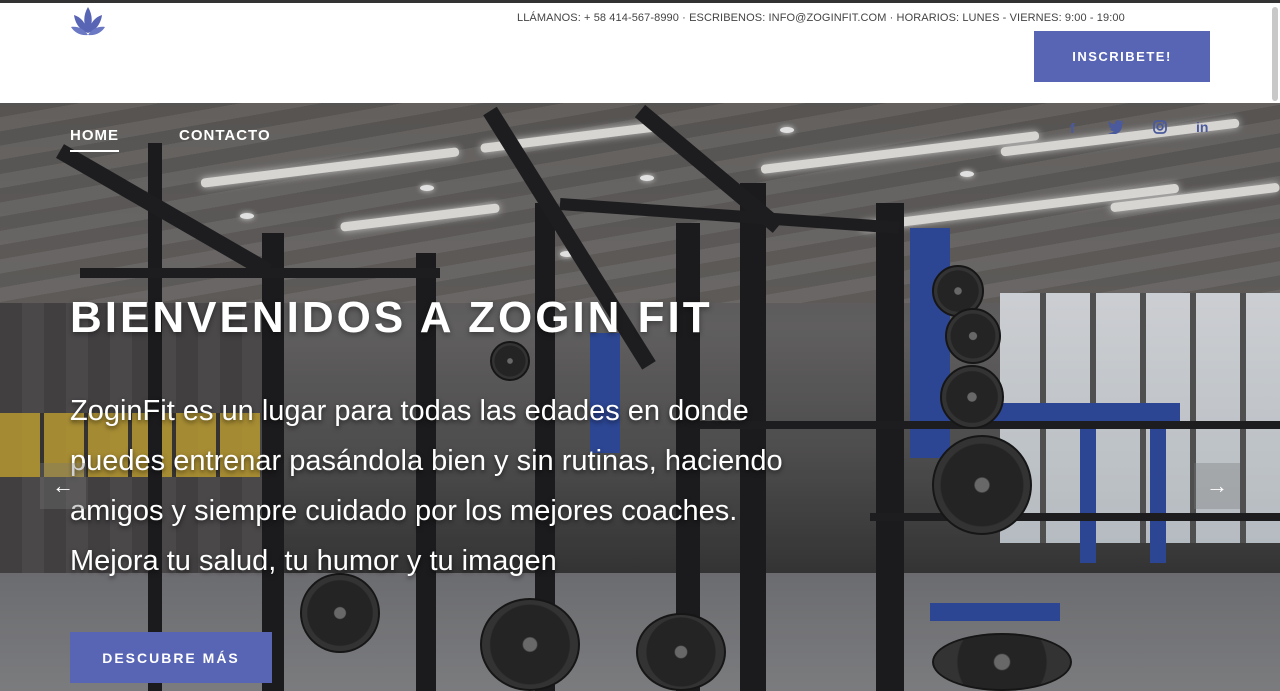  Describe the element at coordinates (88, 22) in the screenshot. I see `lotus-icon` at that location.